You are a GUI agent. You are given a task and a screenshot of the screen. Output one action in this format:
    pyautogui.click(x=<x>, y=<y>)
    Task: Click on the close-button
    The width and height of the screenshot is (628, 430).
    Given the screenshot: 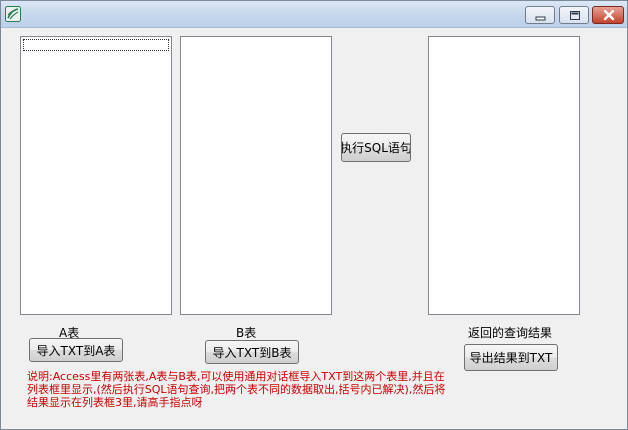 What is the action you would take?
    pyautogui.click(x=608, y=15)
    